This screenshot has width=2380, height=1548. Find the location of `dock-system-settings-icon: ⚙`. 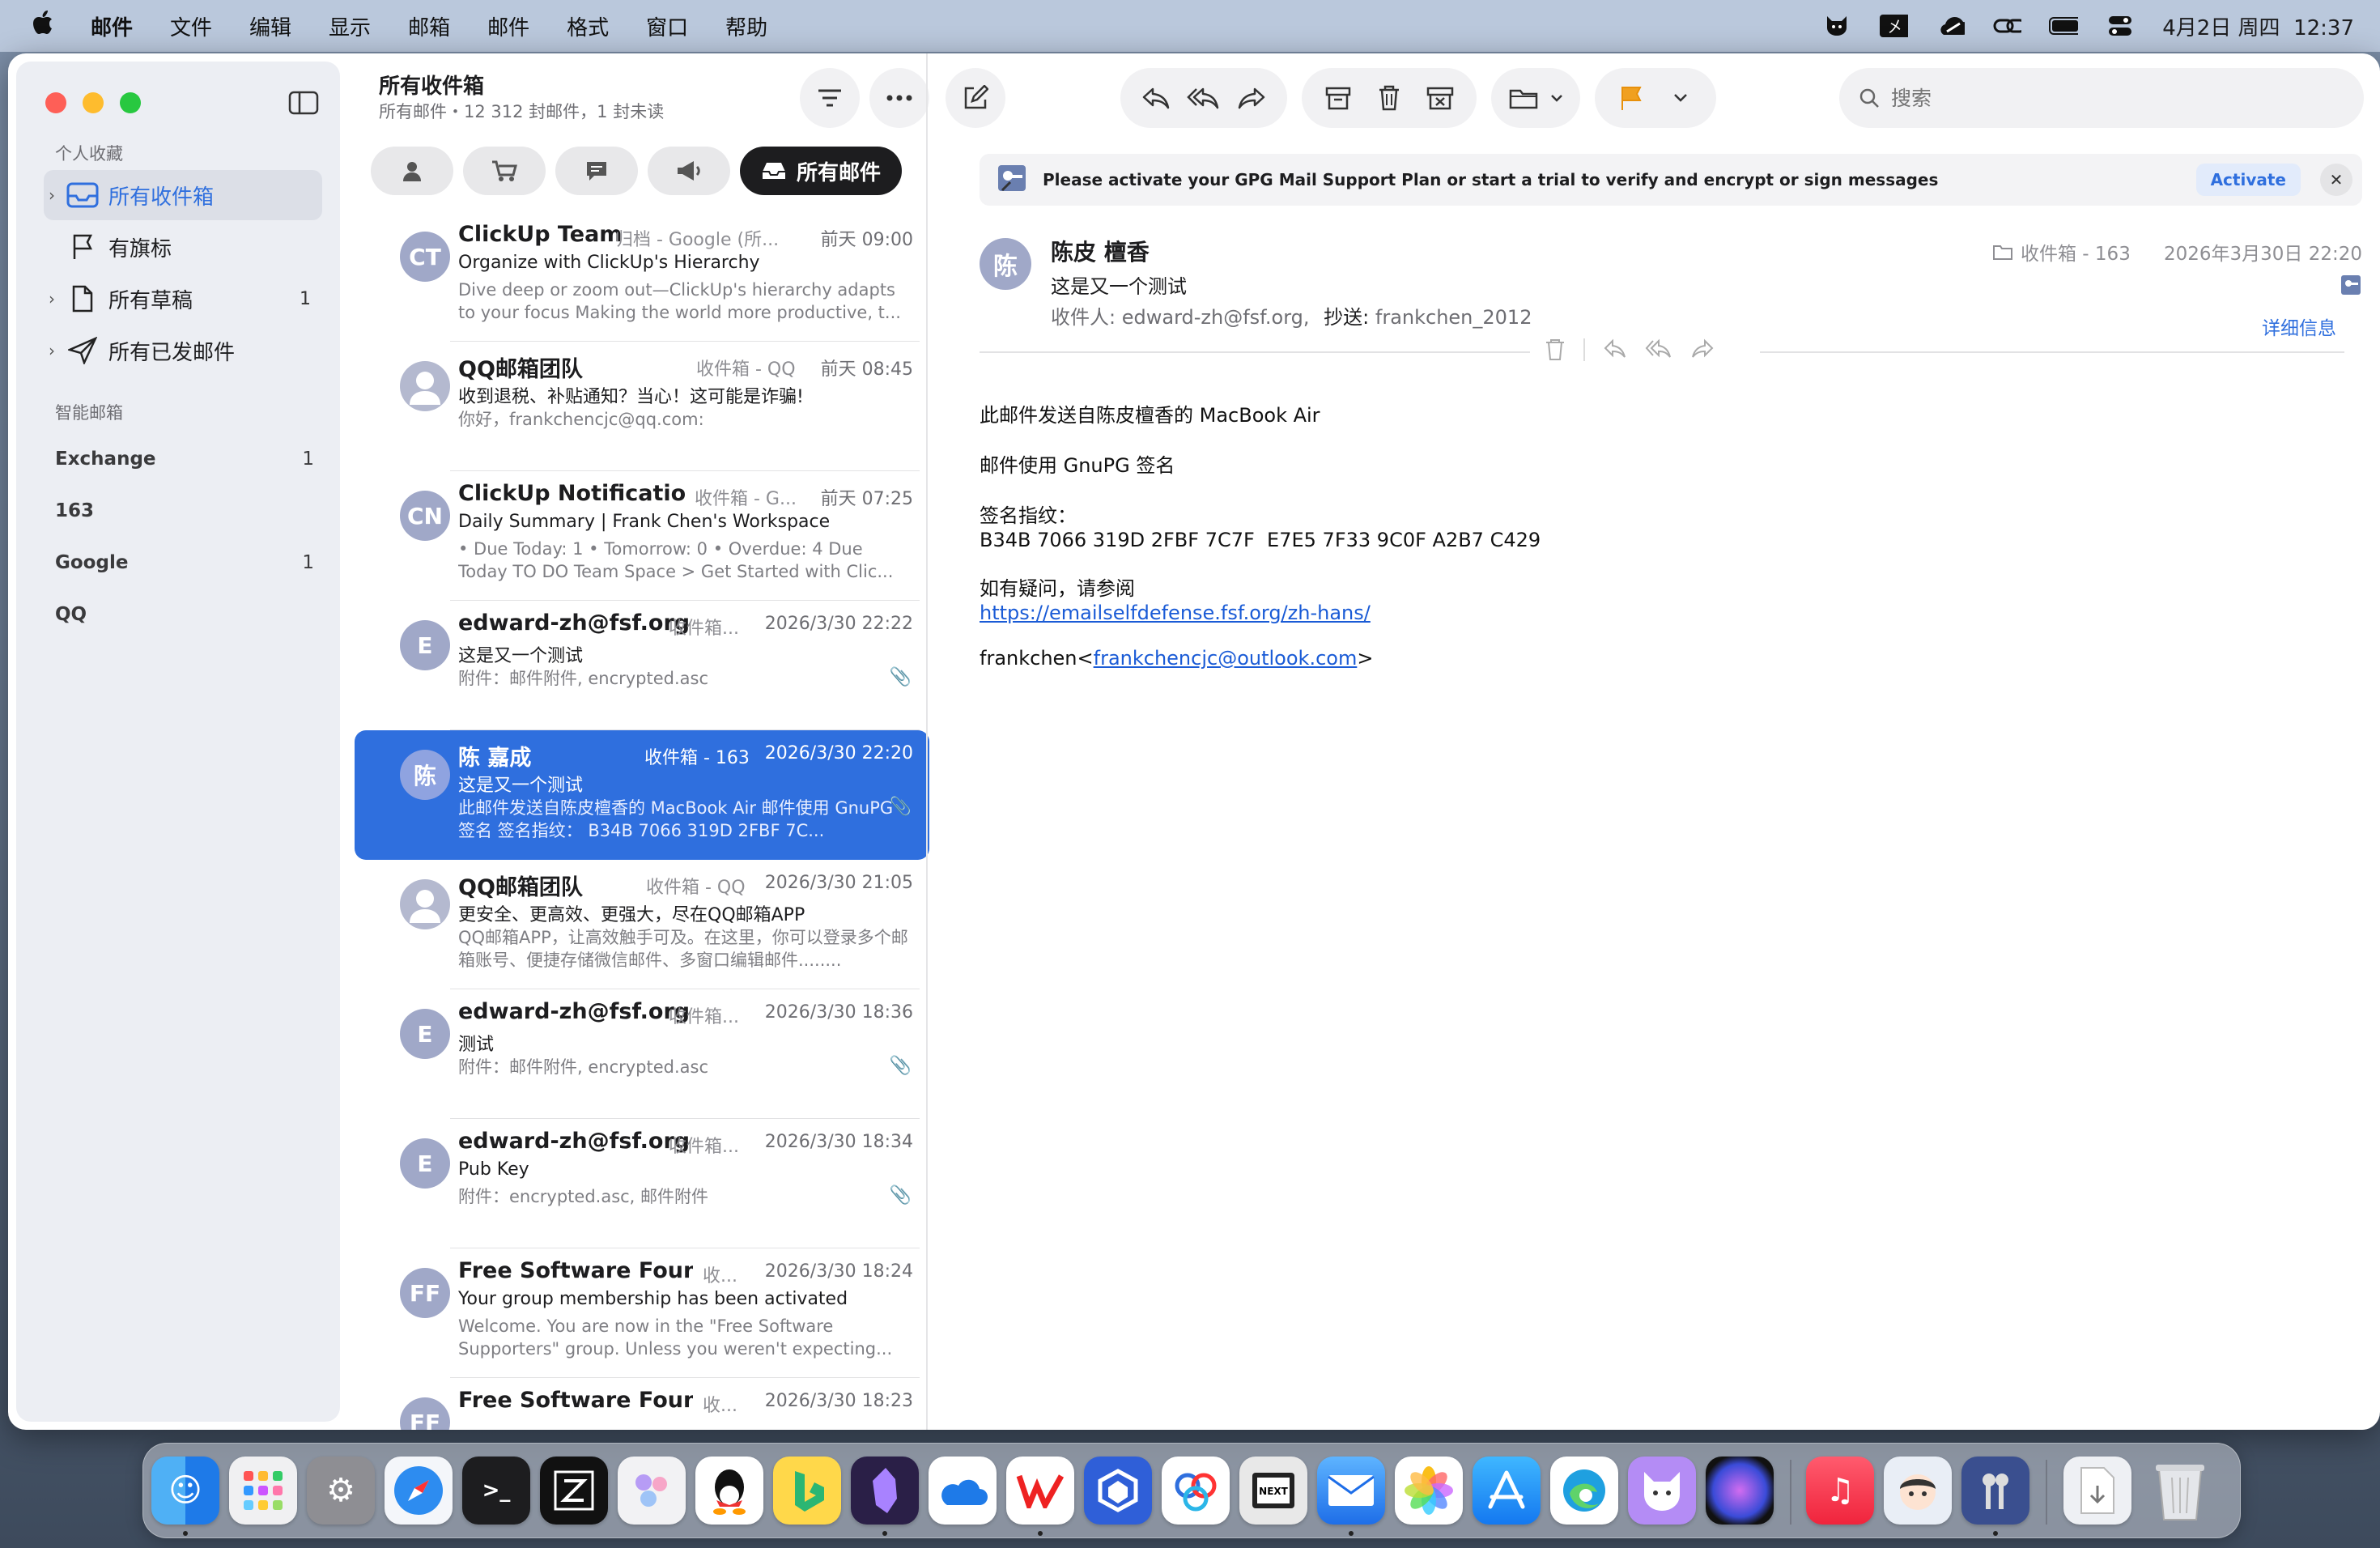

dock-system-settings-icon: ⚙ is located at coordinates (341, 1491).